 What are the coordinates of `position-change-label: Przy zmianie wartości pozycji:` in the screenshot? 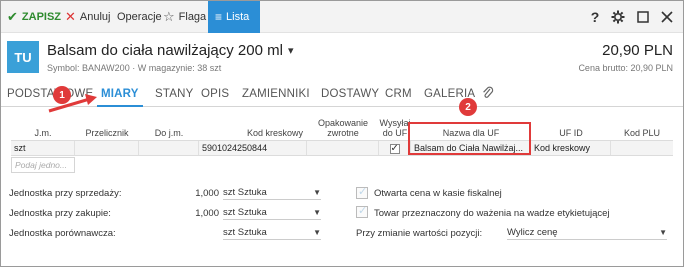 It's located at (419, 233).